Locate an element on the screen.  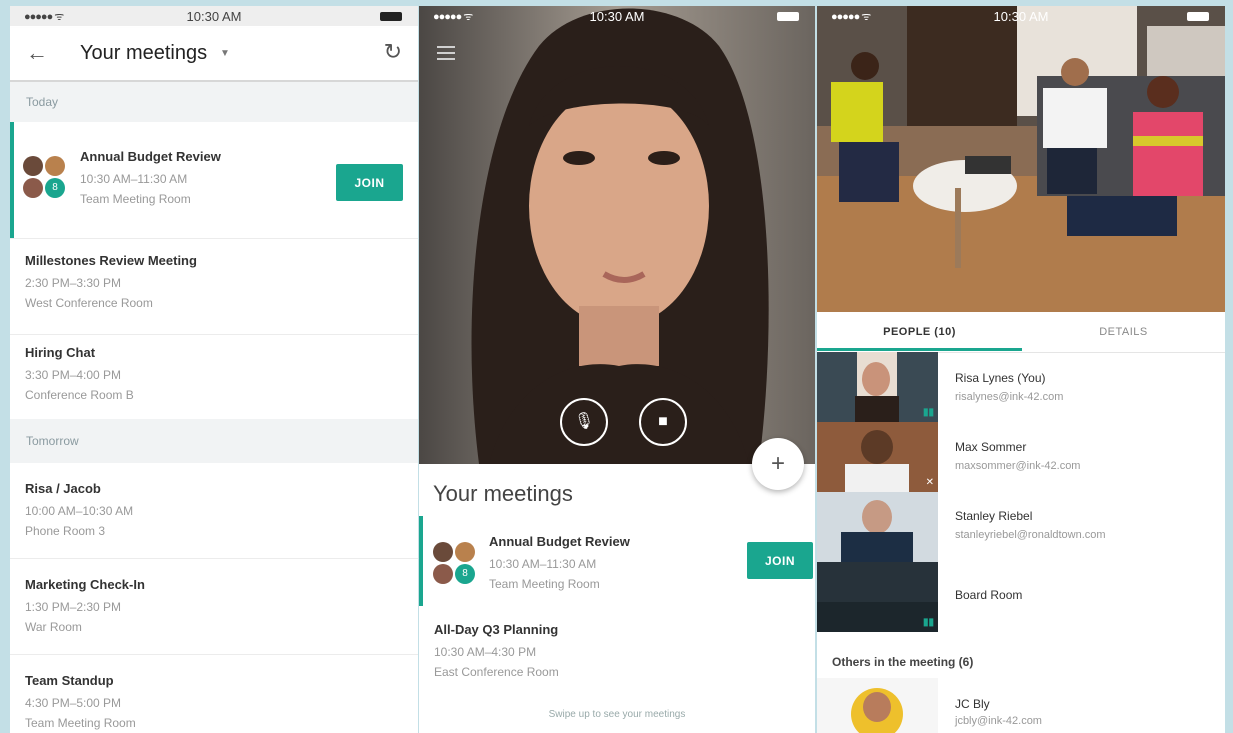
meeting-room: Team Meeting Room is located at coordinates (80, 723).